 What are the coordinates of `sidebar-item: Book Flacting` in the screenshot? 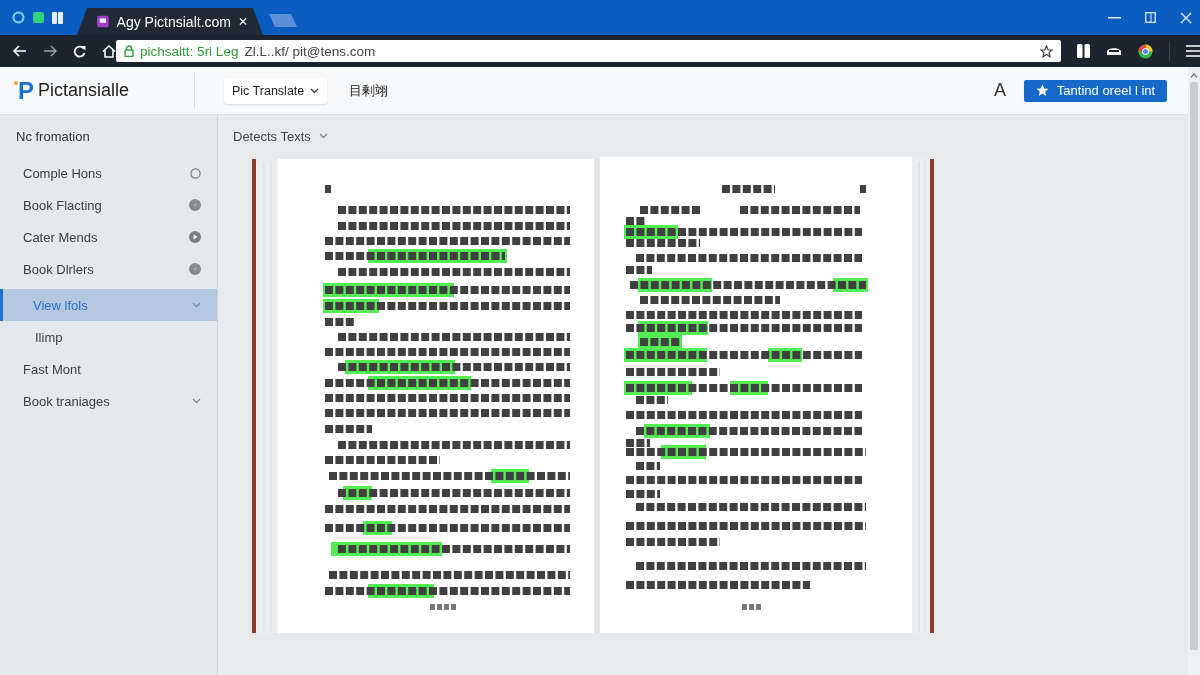 It's located at (108, 205).